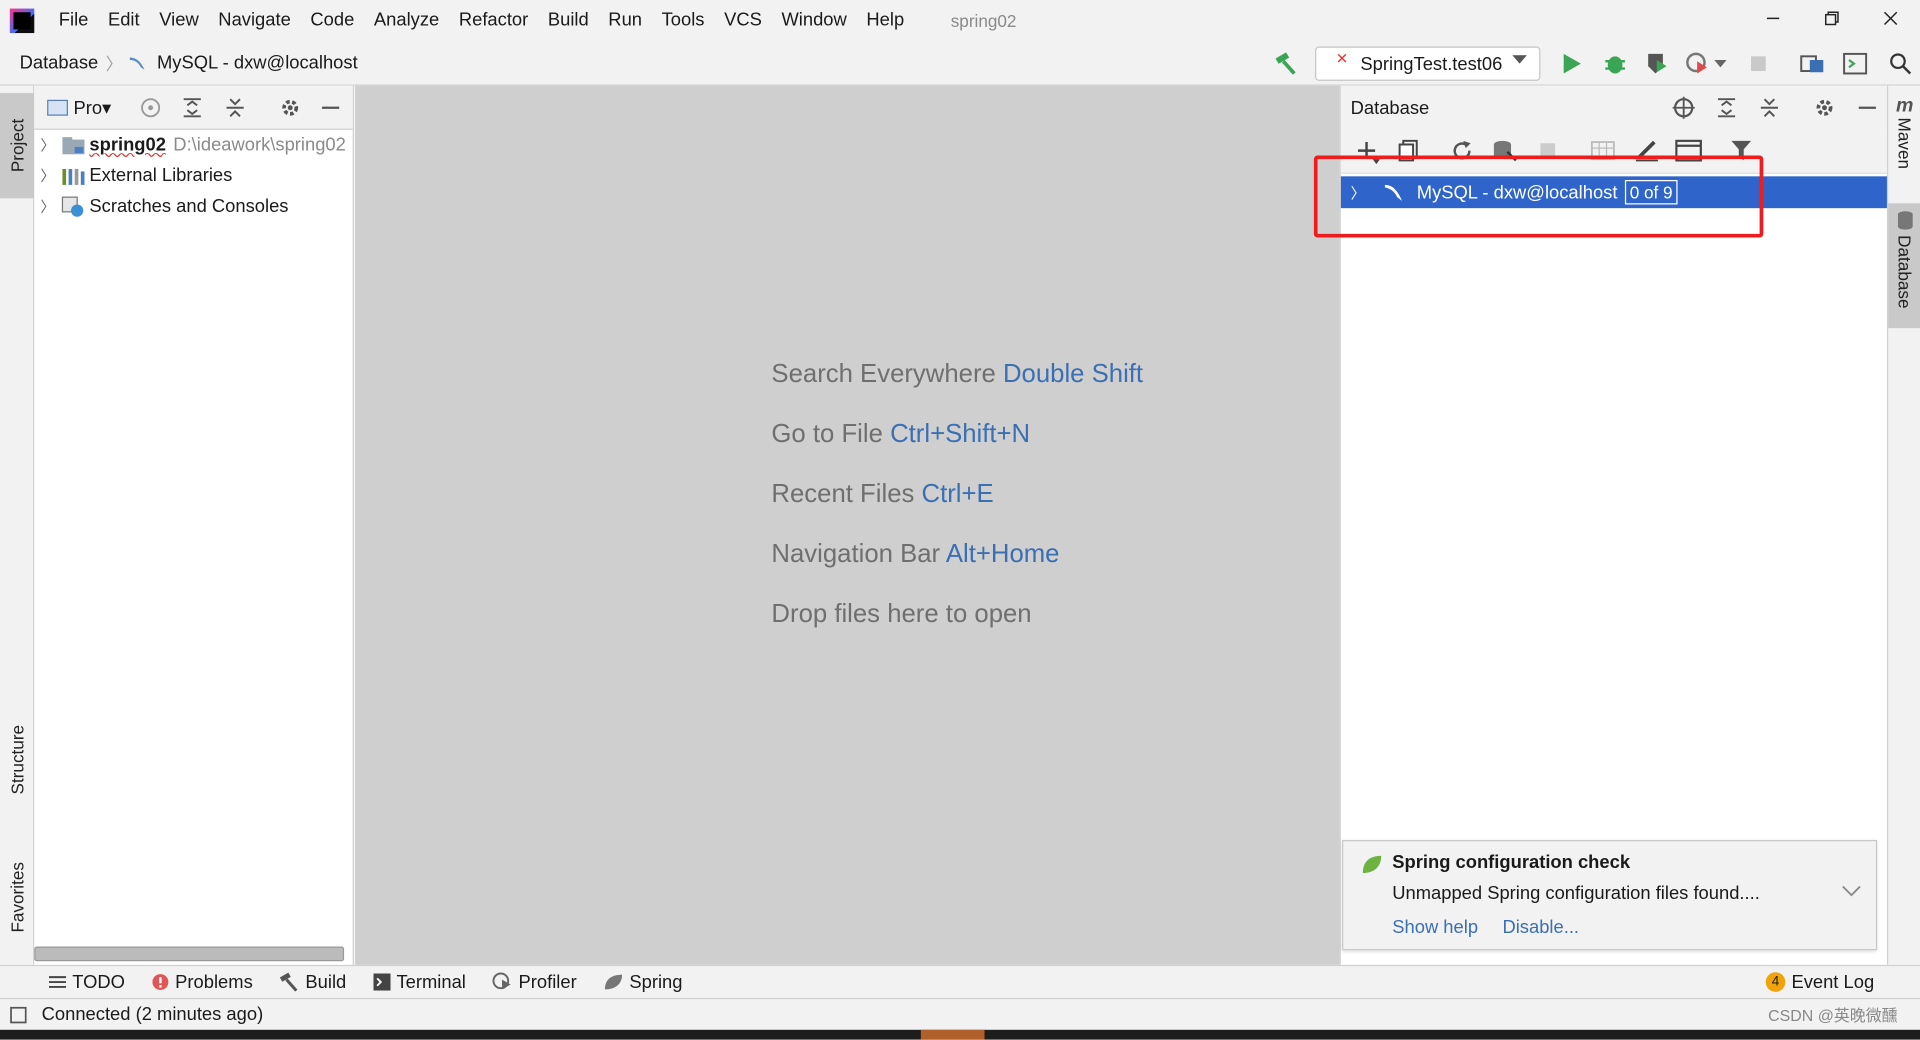 The width and height of the screenshot is (1920, 1040). Describe the element at coordinates (1342, 59) in the screenshot. I see `run-config-error-icon: ✕` at that location.